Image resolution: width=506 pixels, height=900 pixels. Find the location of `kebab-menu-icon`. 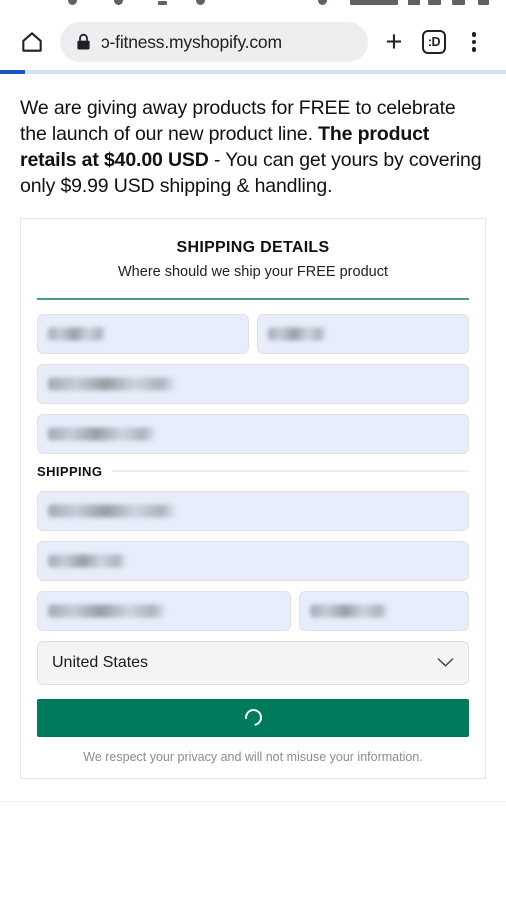

kebab-menu-icon is located at coordinates (474, 42).